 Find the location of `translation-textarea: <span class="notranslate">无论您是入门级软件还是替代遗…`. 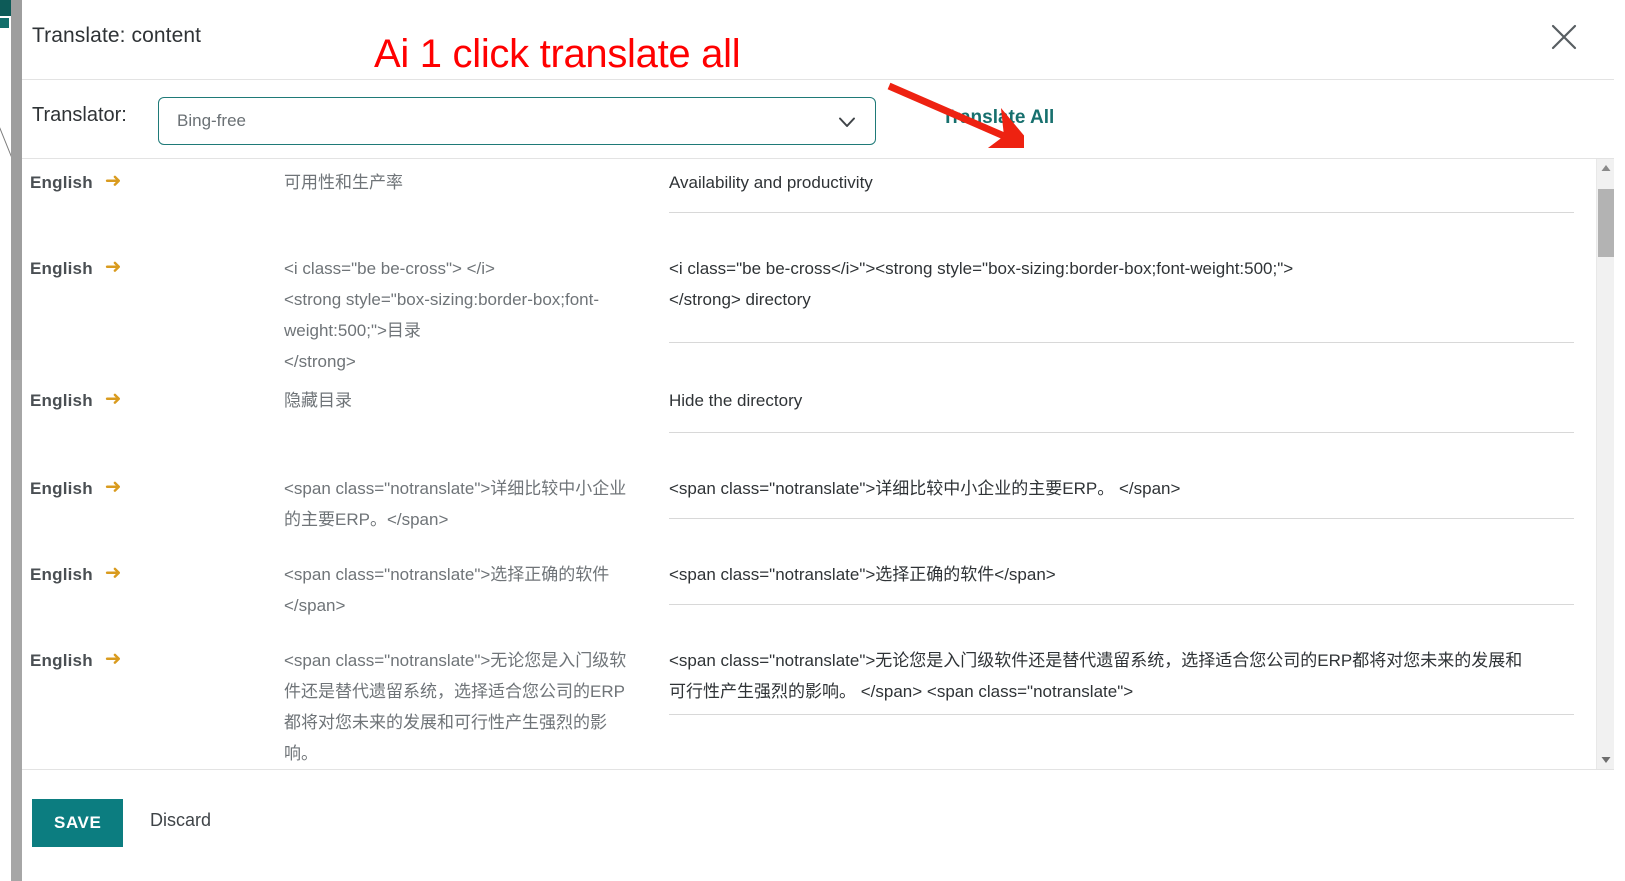

translation-textarea: <span class="notranslate">无论您是入门级软件还是替代遗… is located at coordinates (1121, 676).